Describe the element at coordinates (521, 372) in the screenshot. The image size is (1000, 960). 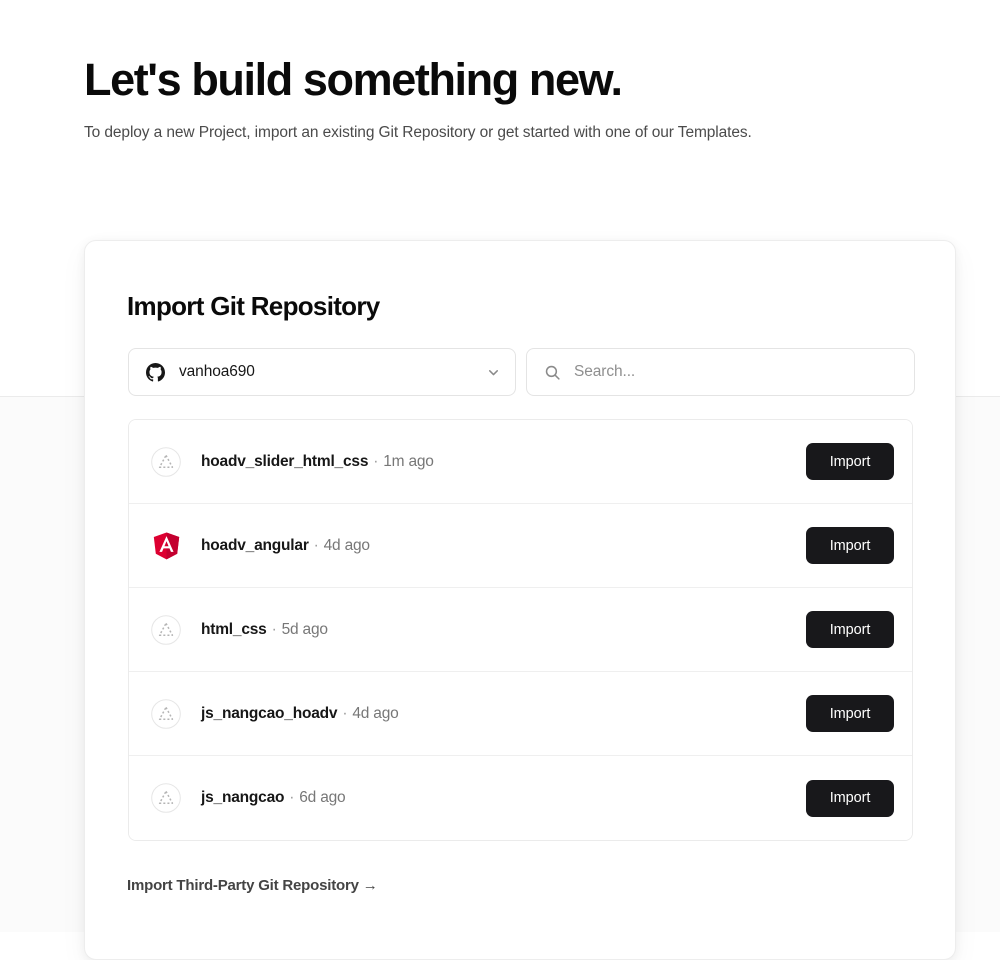
I see `card-controls-row: vanhoa690` at that location.